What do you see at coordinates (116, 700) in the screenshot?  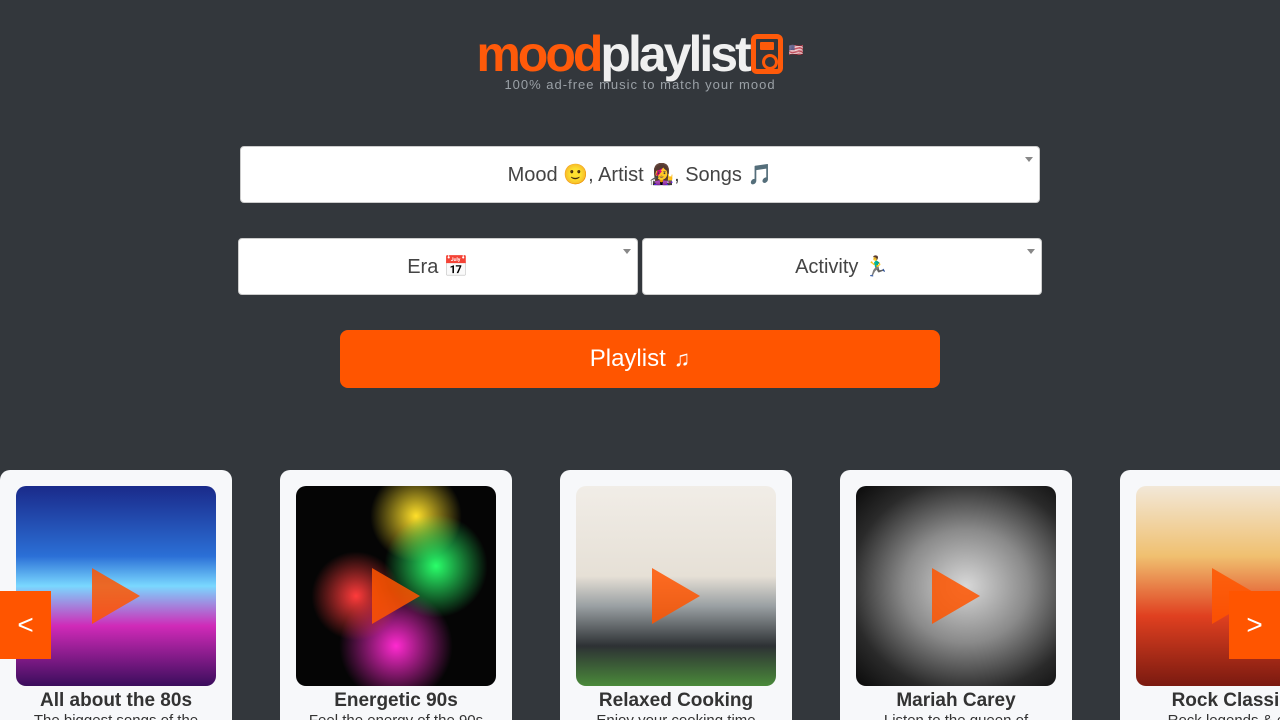 I see `card-title: All about the 80s` at bounding box center [116, 700].